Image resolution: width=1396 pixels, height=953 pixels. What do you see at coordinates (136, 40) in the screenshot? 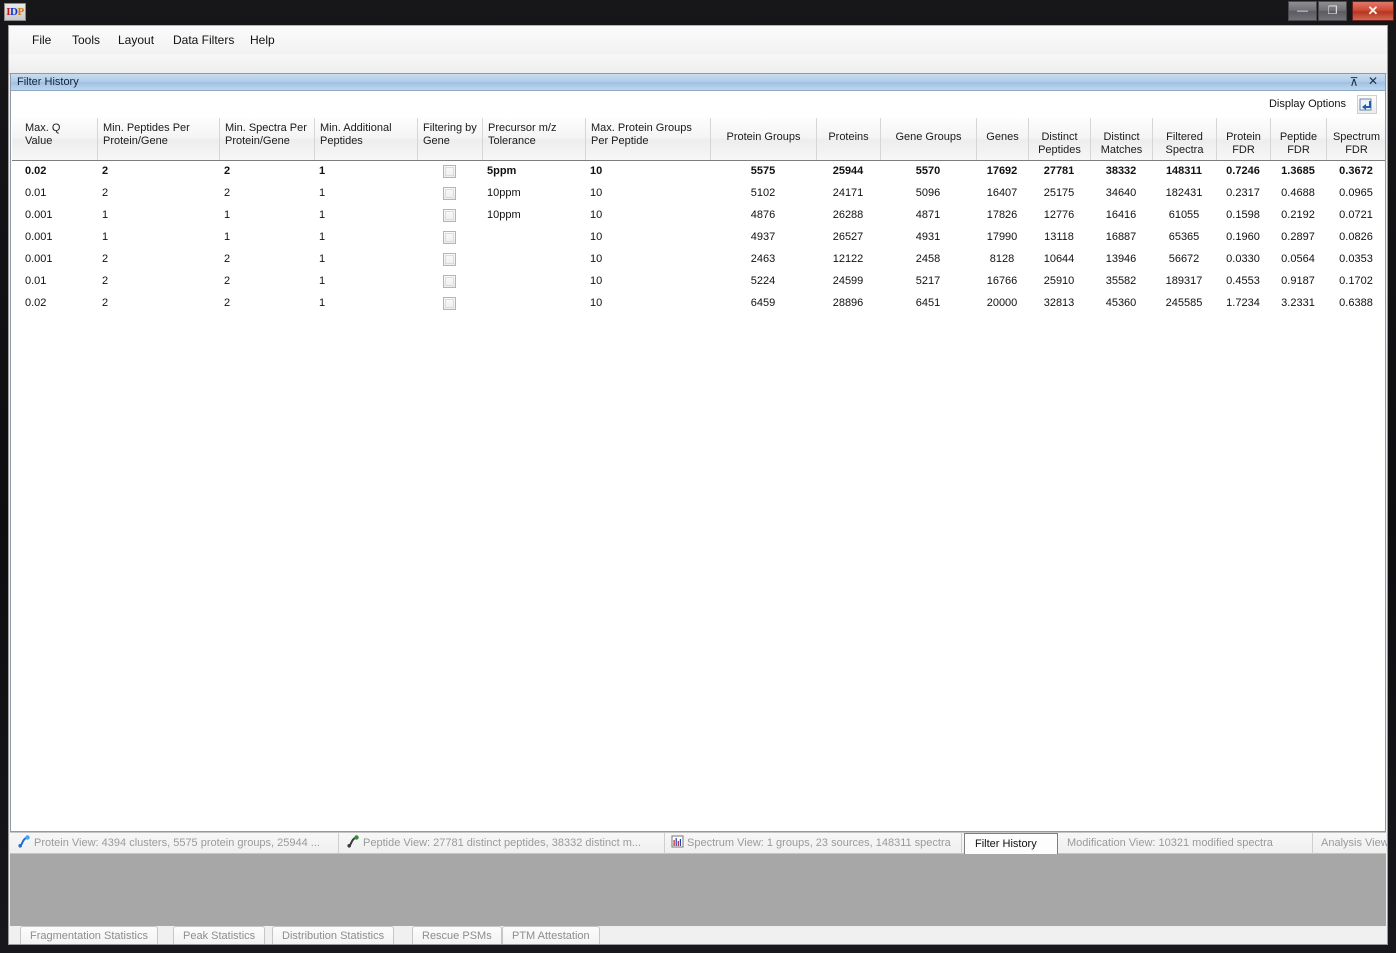
I see `menu-item-layout: Layout` at bounding box center [136, 40].